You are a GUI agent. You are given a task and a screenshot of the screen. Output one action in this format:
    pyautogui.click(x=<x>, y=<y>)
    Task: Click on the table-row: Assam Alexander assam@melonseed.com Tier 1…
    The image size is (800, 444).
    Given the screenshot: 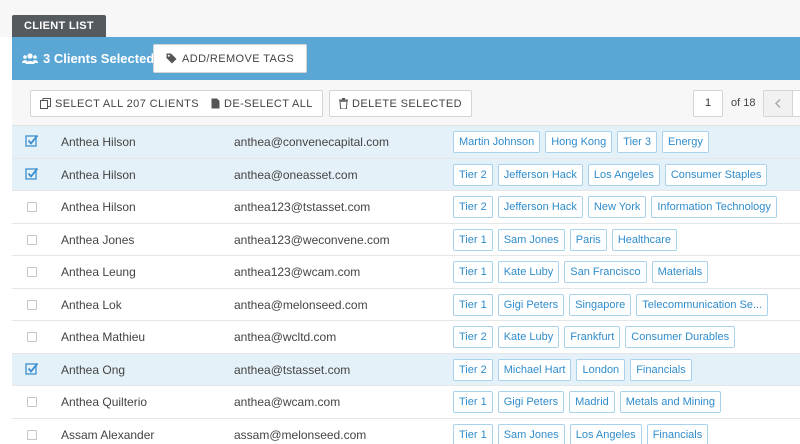 What is the action you would take?
    pyautogui.click(x=406, y=431)
    